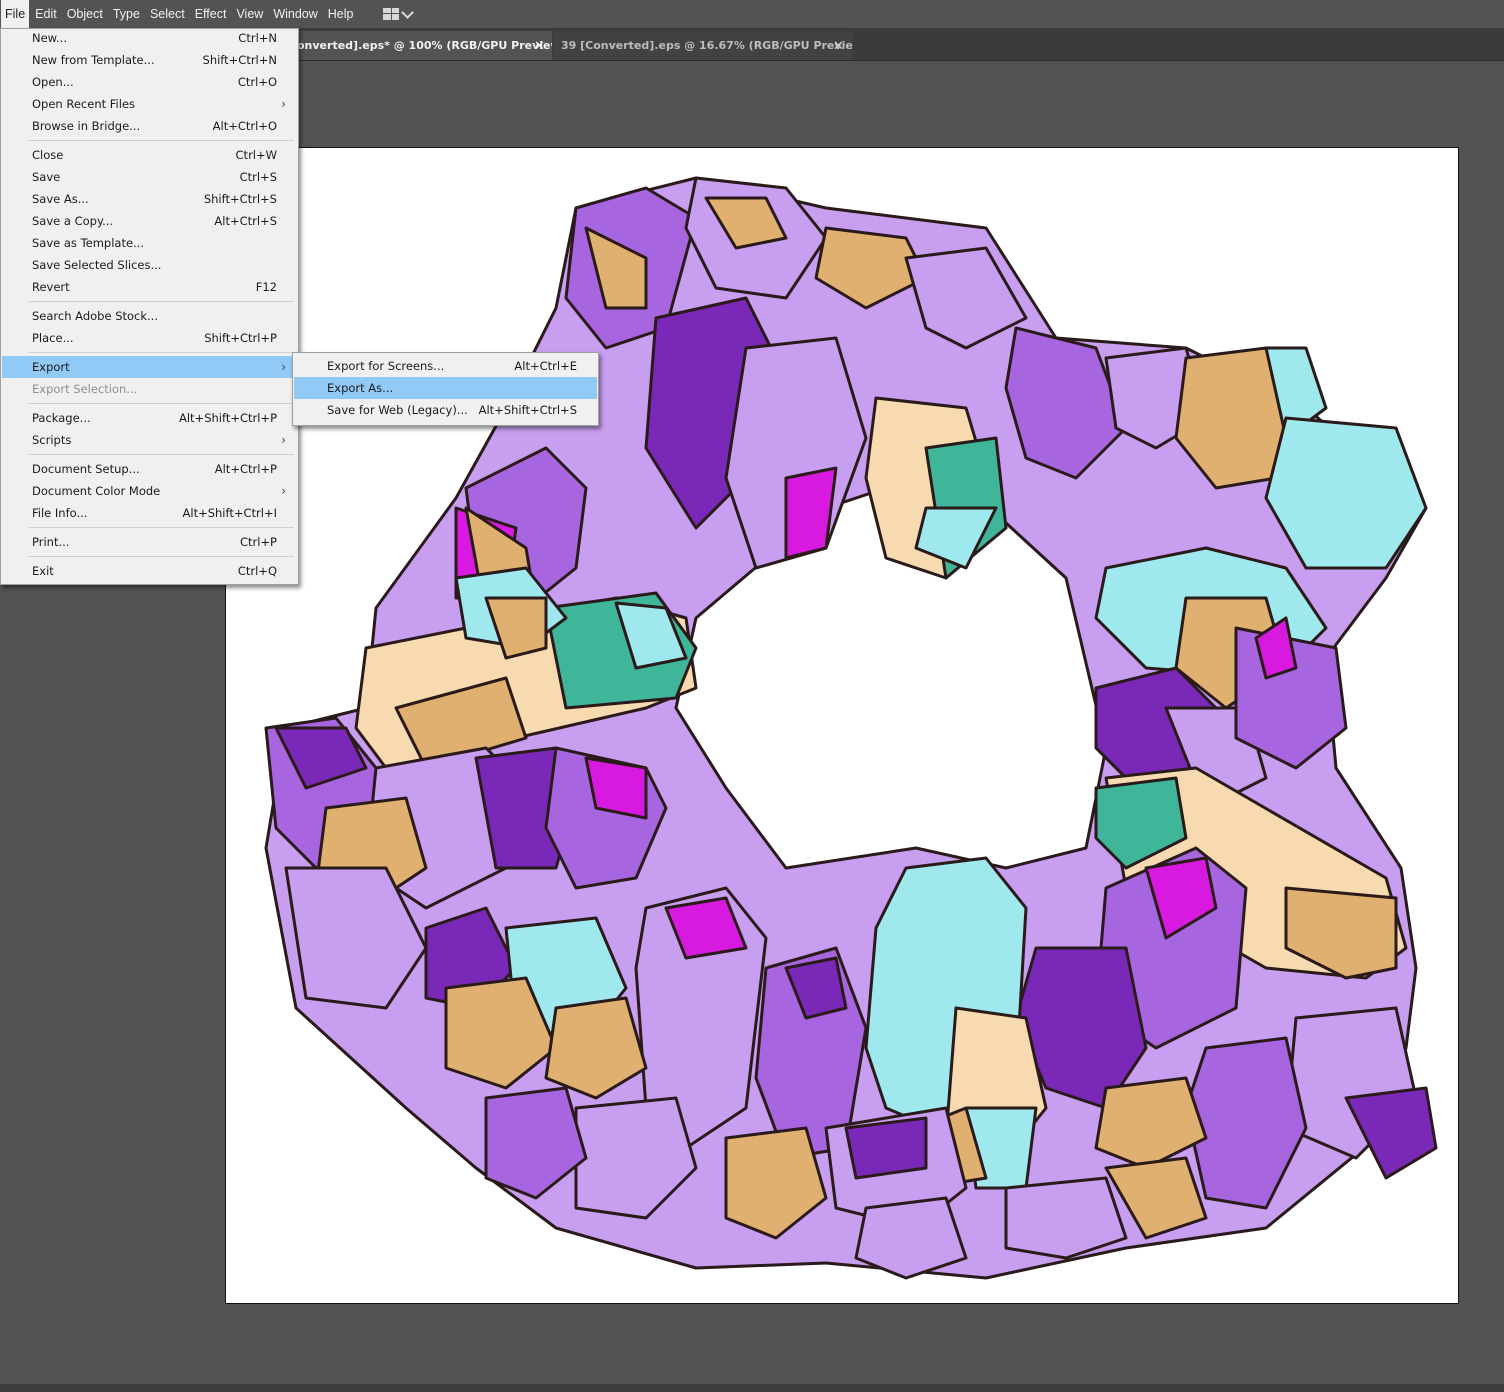  Describe the element at coordinates (149, 491) in the screenshot. I see `menu-item-document-color-mode: Document Color Mode ›` at that location.